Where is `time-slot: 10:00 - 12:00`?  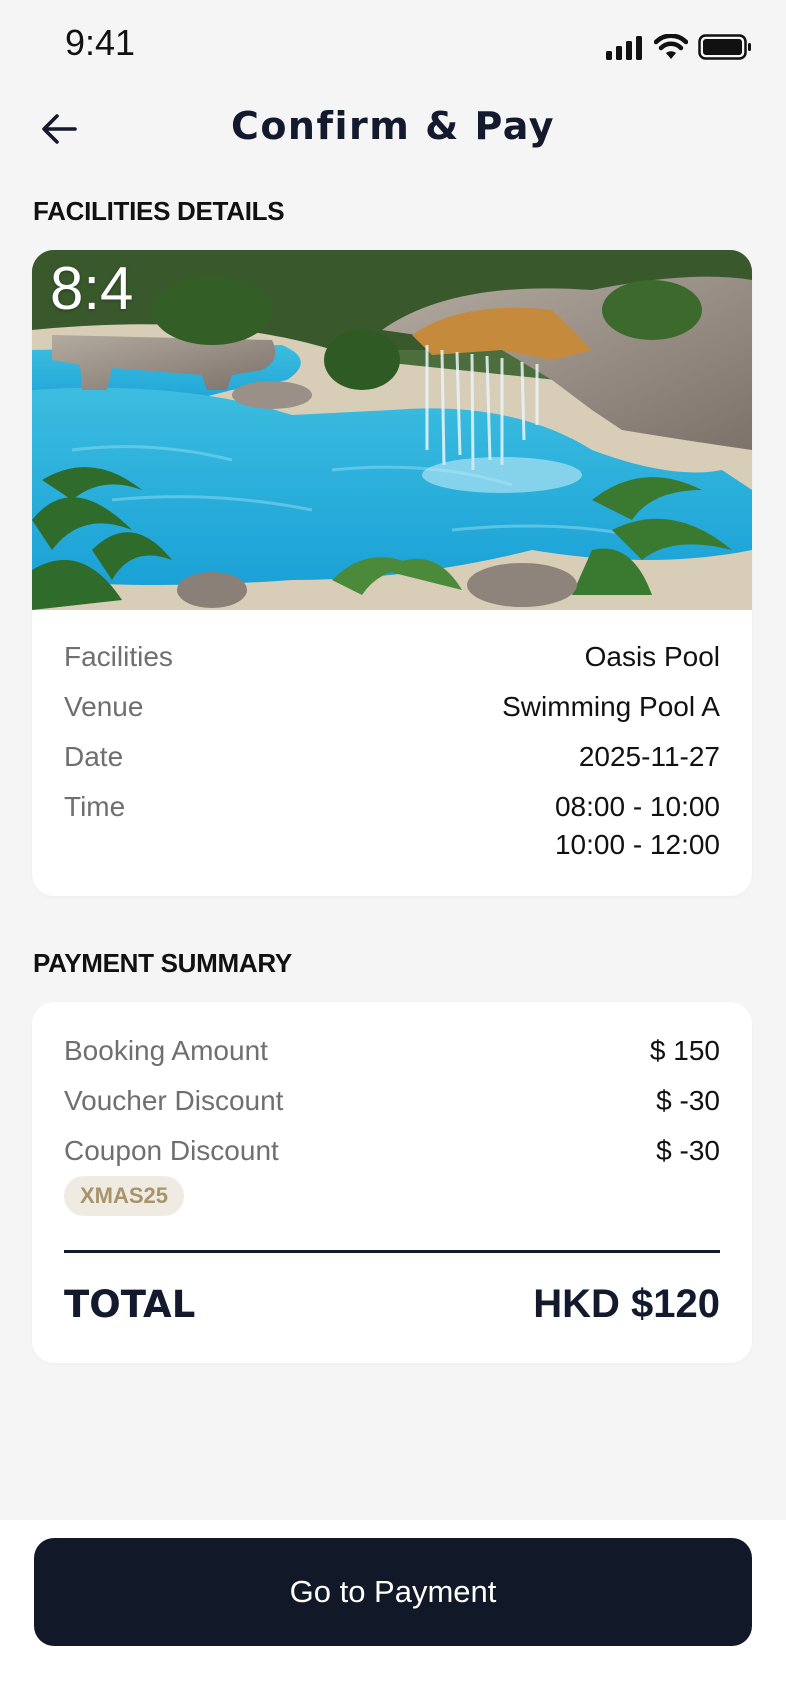
time-slot: 10:00 - 12:00 is located at coordinates (637, 844).